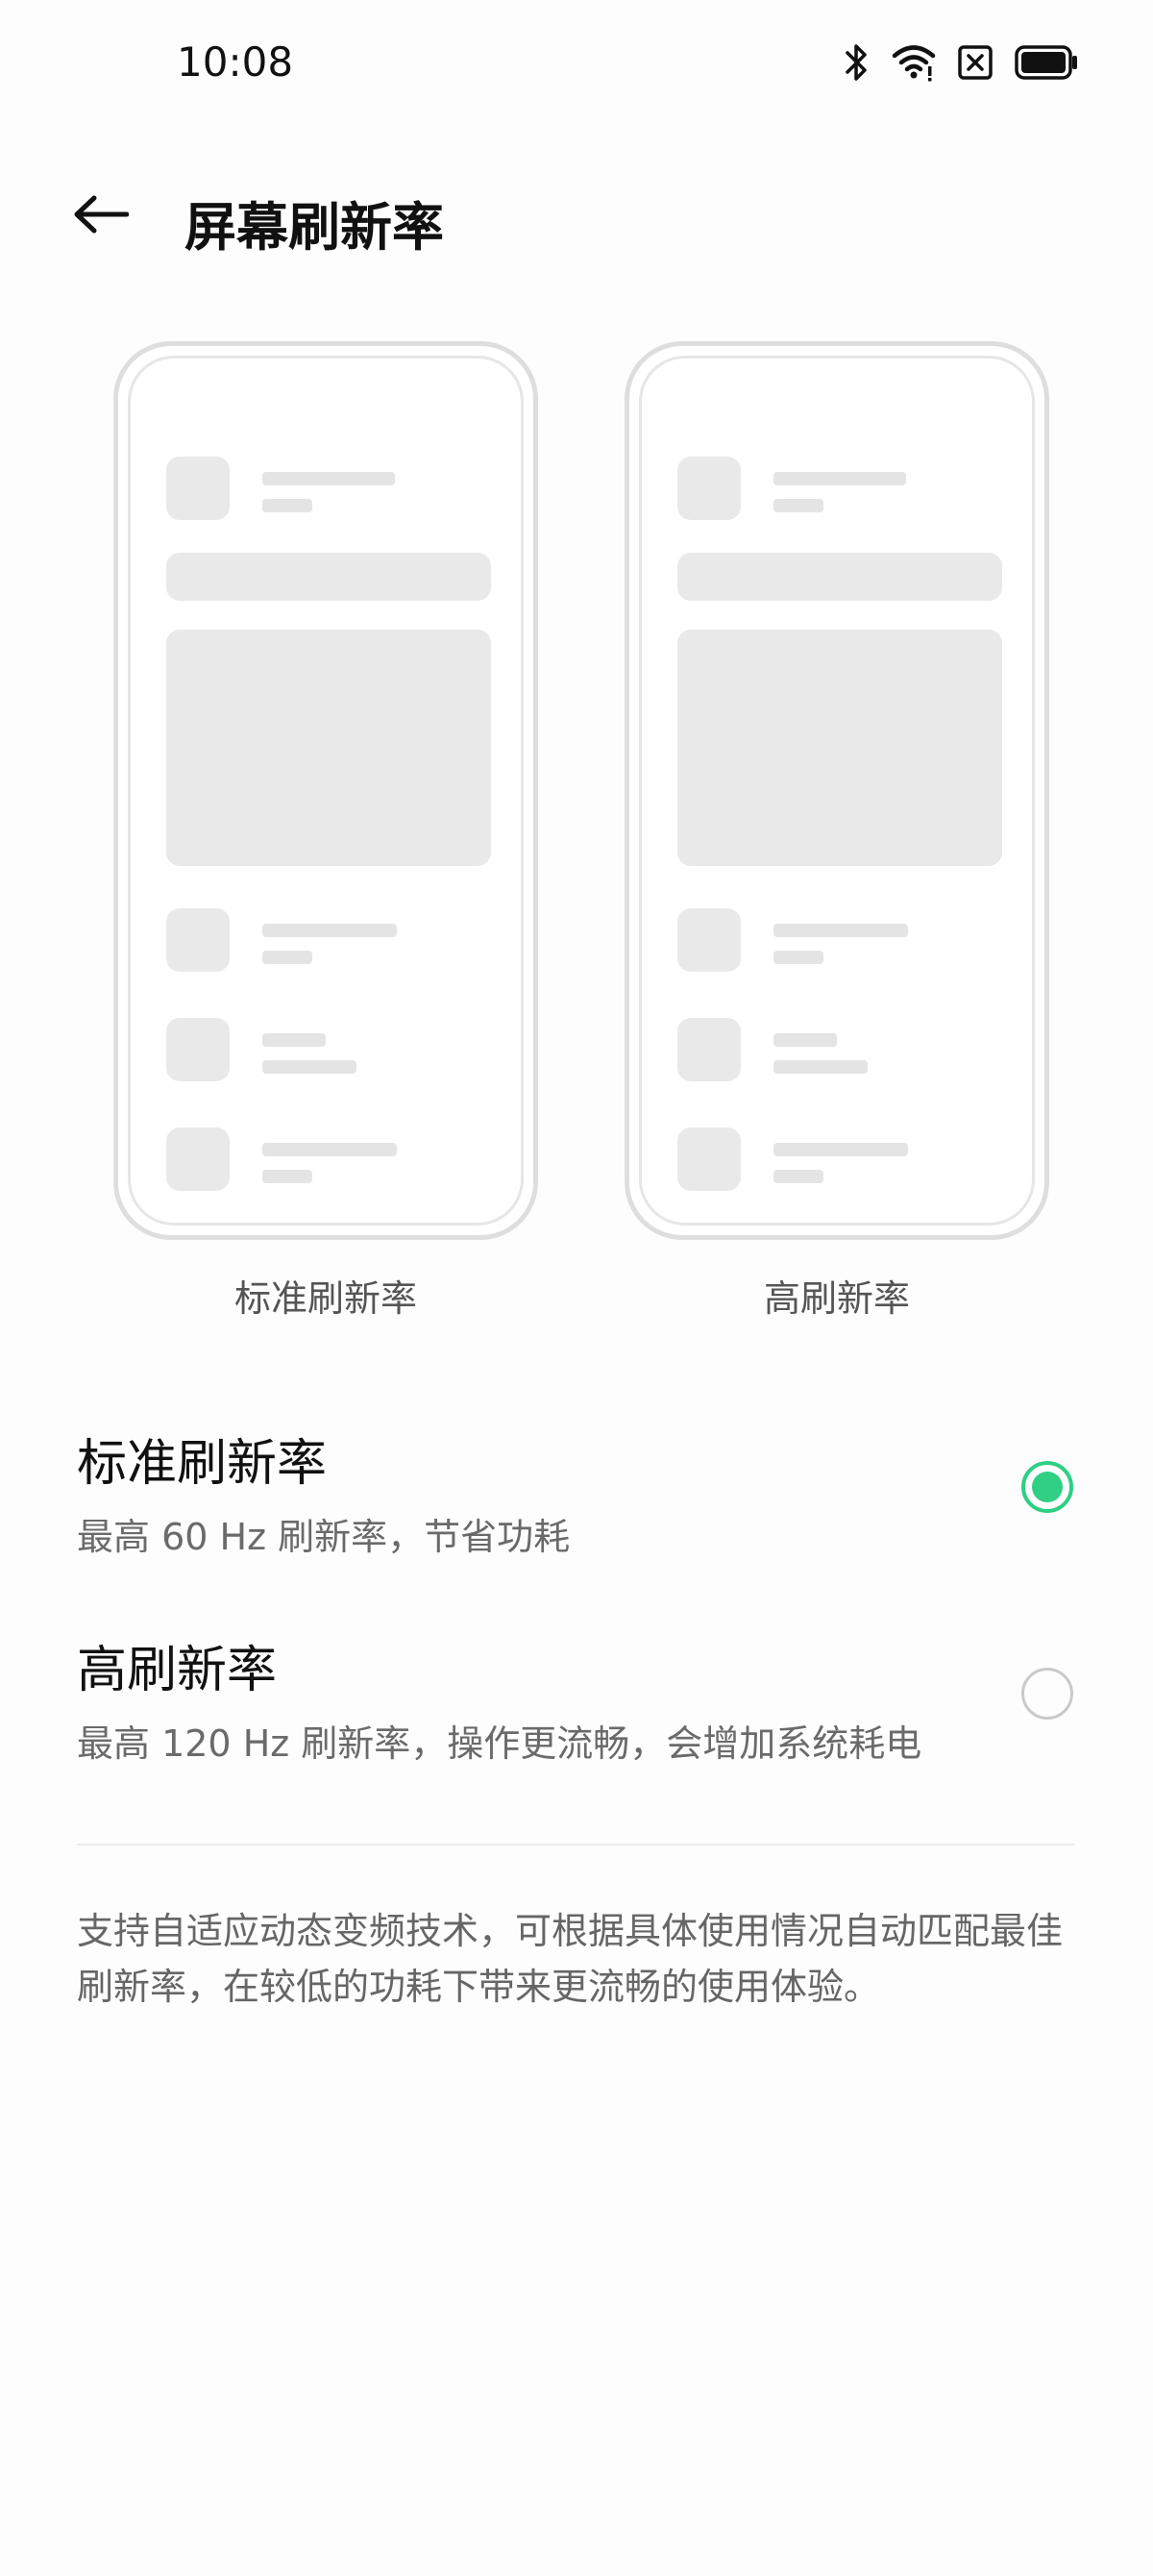 Image resolution: width=1153 pixels, height=2576 pixels. I want to click on sim-off-icon, so click(975, 63).